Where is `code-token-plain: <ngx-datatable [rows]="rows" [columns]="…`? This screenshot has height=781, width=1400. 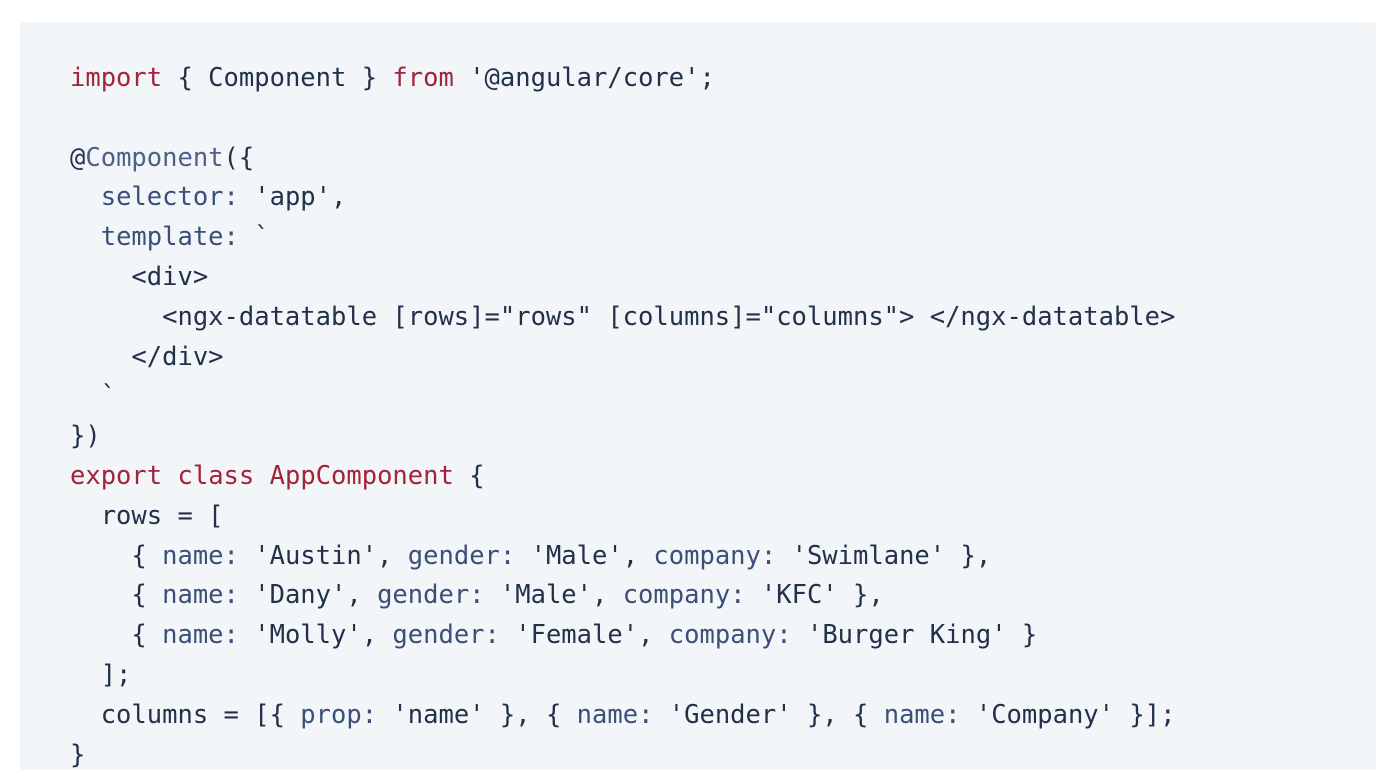 code-token-plain: <ngx-datatable [rows]="rows" [columns]="… is located at coordinates (623, 316).